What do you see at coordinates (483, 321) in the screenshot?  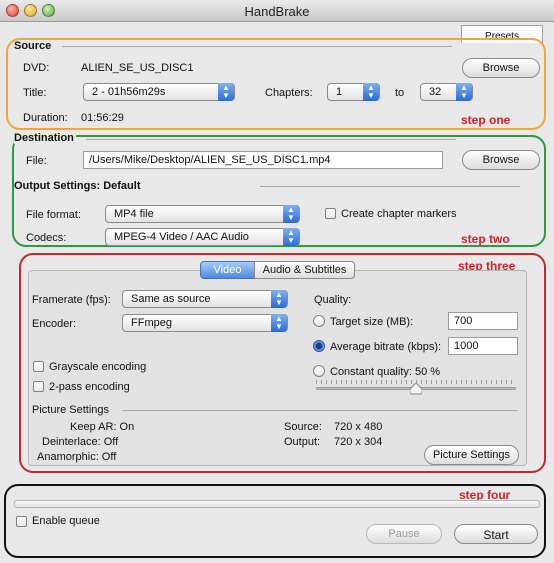 I see `target-size-field: 700` at bounding box center [483, 321].